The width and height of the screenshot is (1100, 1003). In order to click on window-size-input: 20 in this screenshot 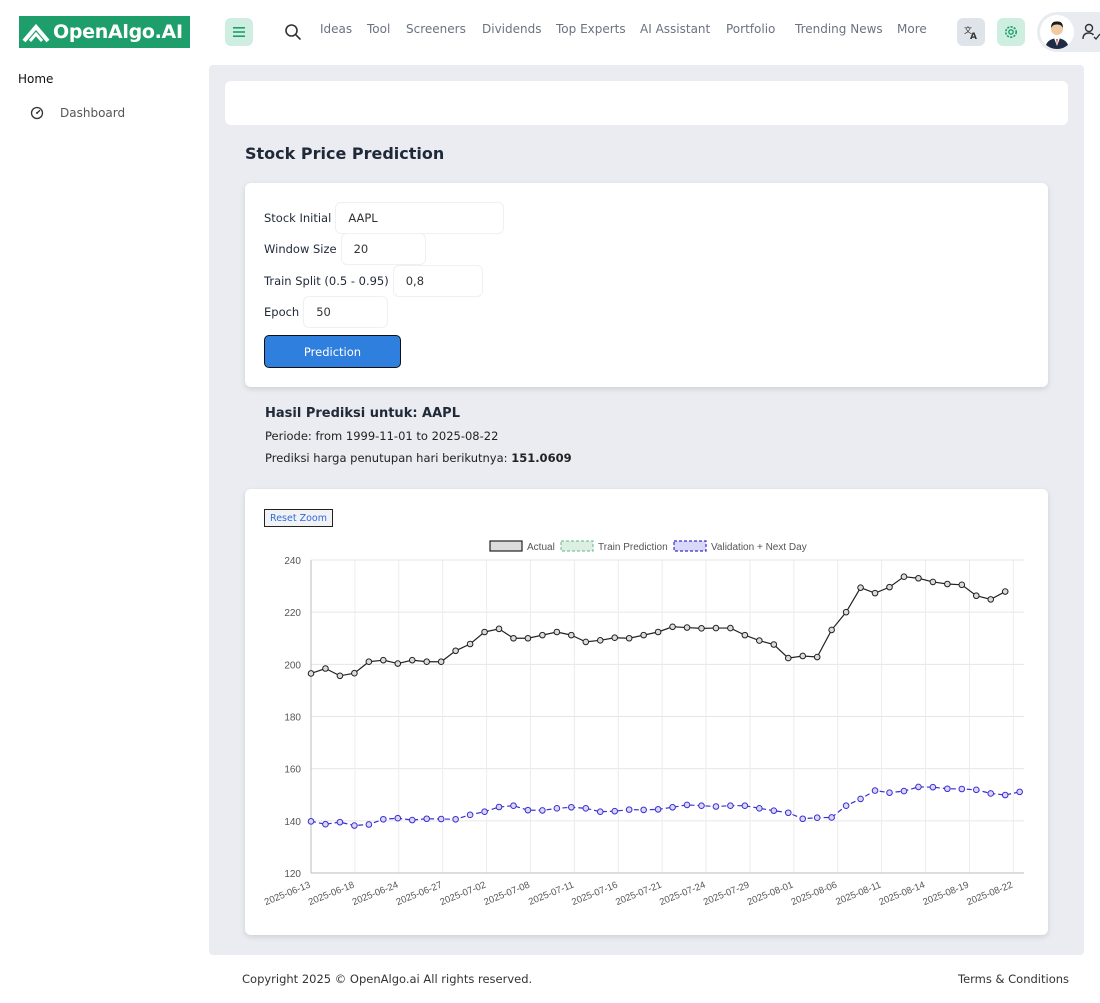, I will do `click(383, 249)`.